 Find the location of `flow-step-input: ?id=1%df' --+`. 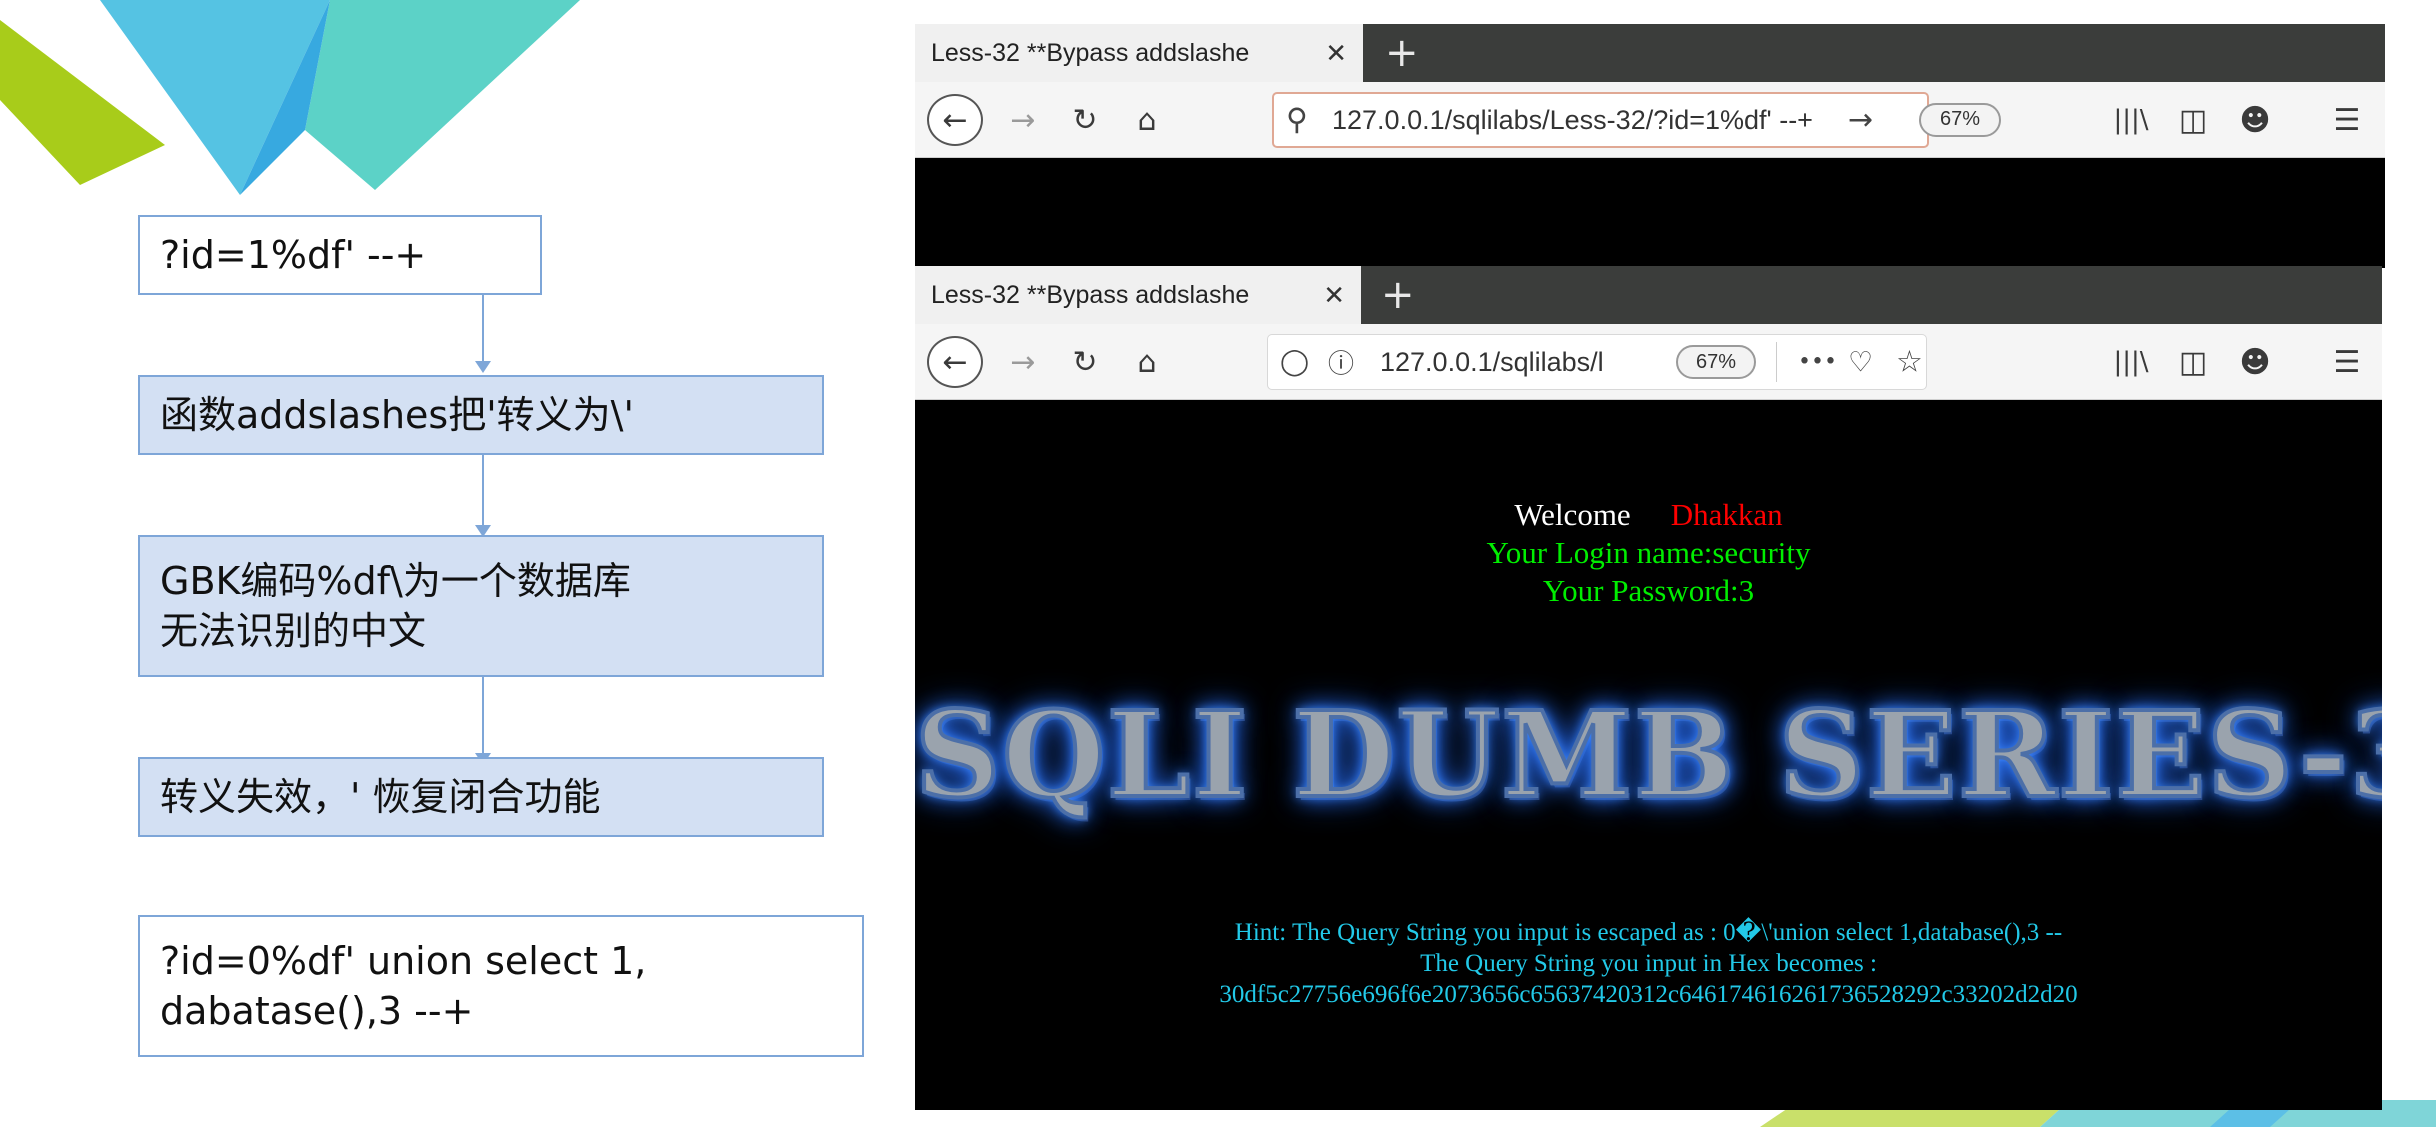

flow-step-input: ?id=1%df' --+ is located at coordinates (340, 255).